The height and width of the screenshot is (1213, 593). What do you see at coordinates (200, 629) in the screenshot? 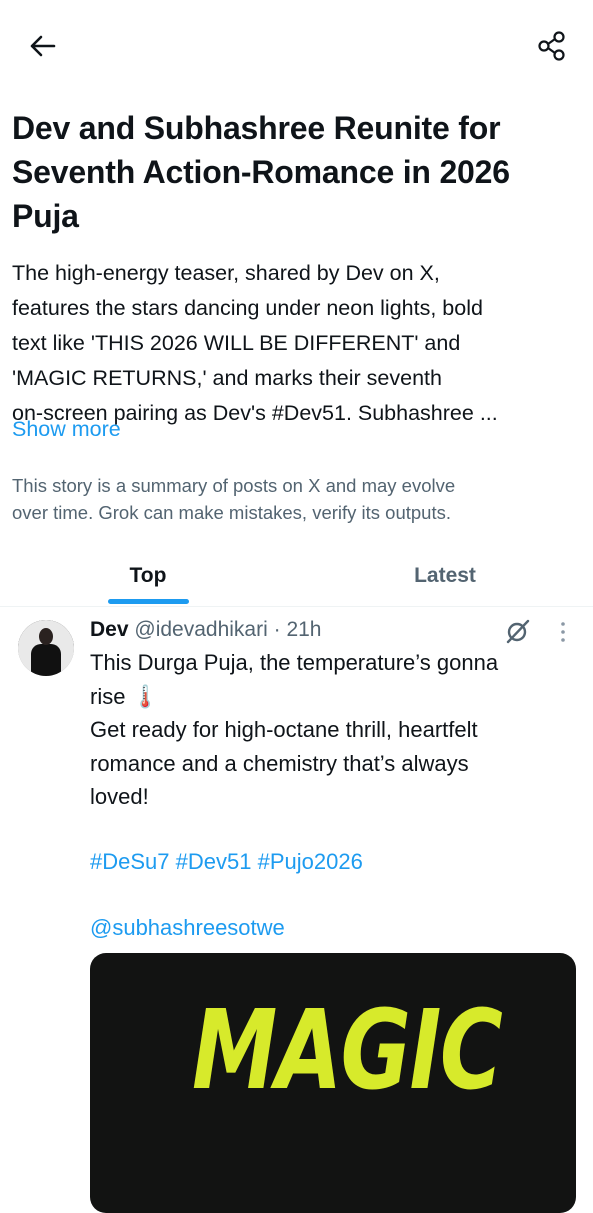
I see `author-handle: @idevadhikari` at bounding box center [200, 629].